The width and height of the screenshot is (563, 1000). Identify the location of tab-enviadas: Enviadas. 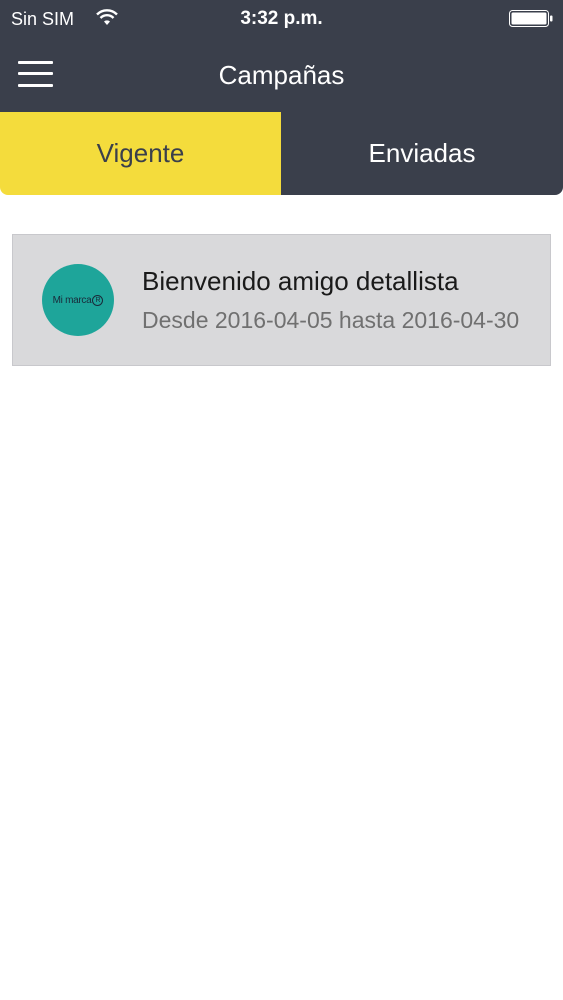
(422, 153).